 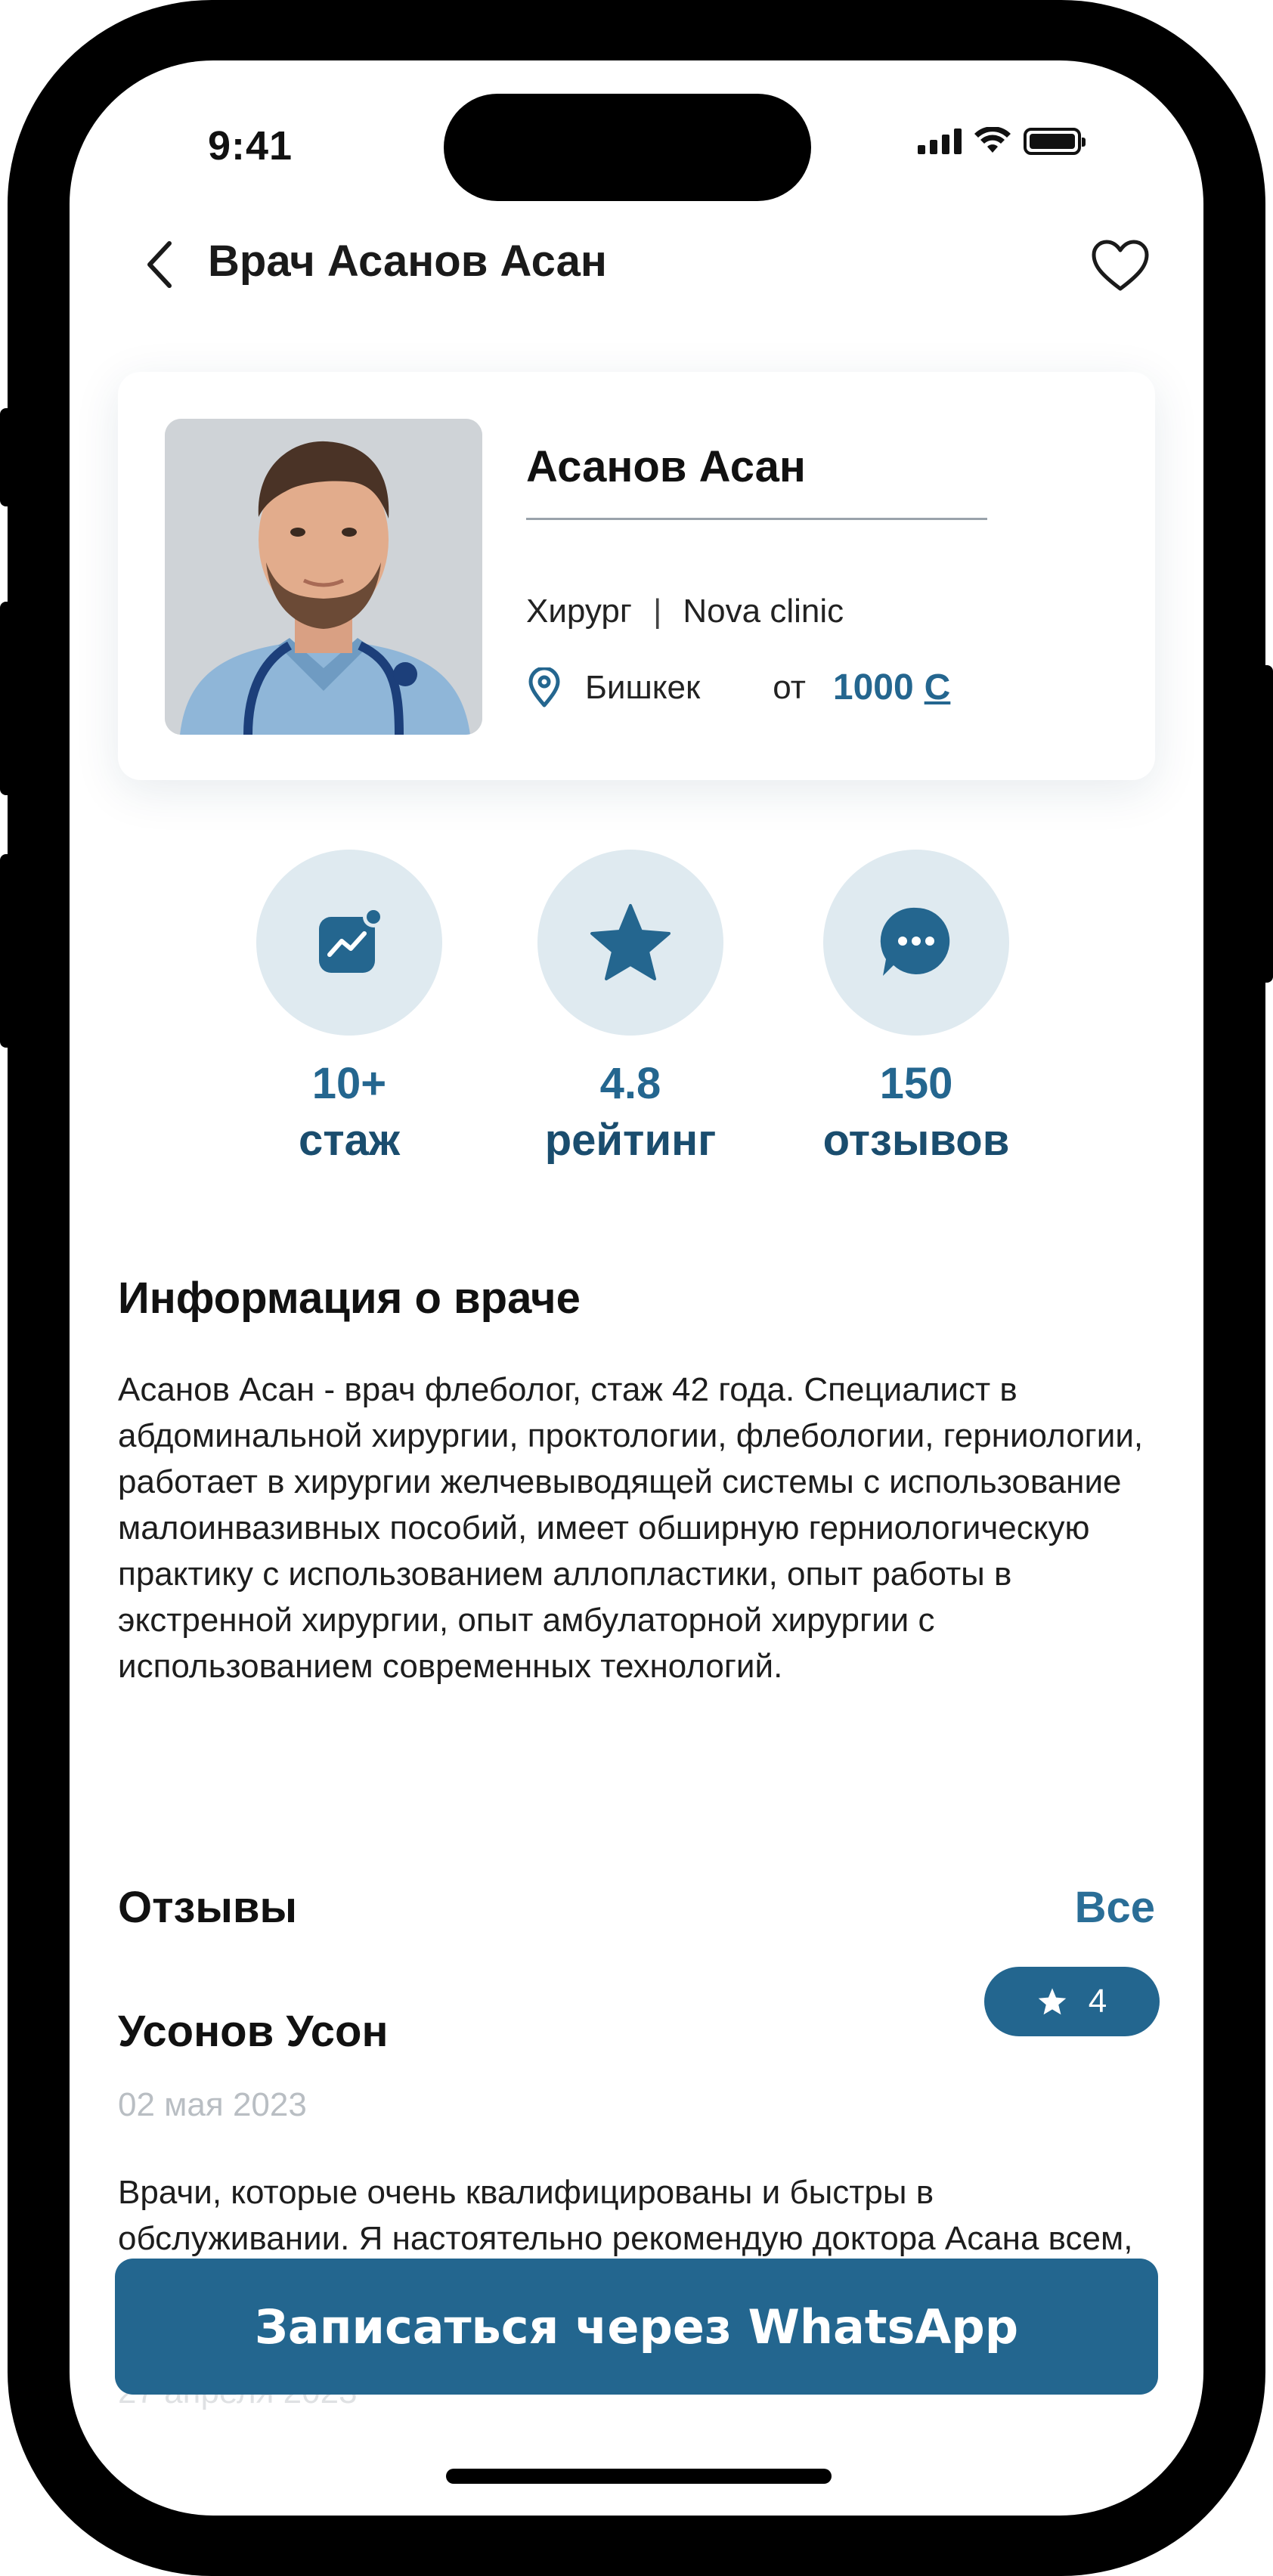 What do you see at coordinates (1115, 1907) in the screenshot?
I see `see-all-reviews-link: Все` at bounding box center [1115, 1907].